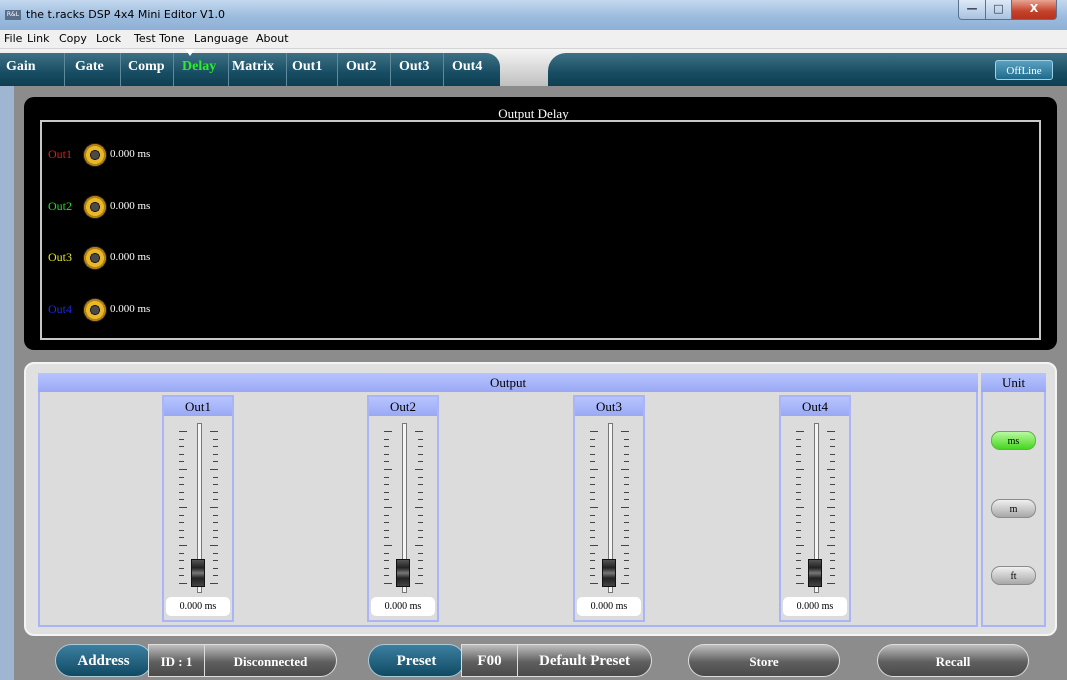  I want to click on menu-copy: Copy, so click(73, 38).